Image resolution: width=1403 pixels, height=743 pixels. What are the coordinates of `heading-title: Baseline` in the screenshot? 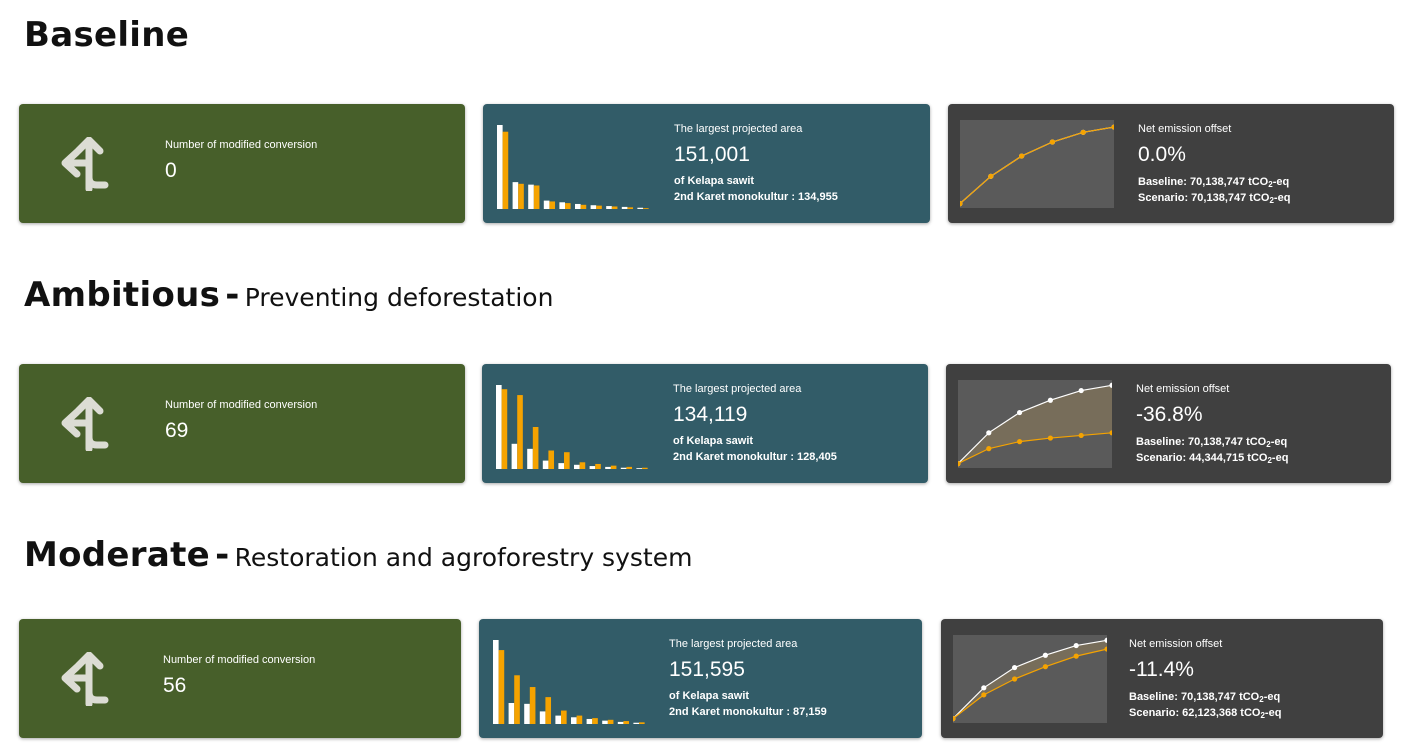 It's located at (107, 35).